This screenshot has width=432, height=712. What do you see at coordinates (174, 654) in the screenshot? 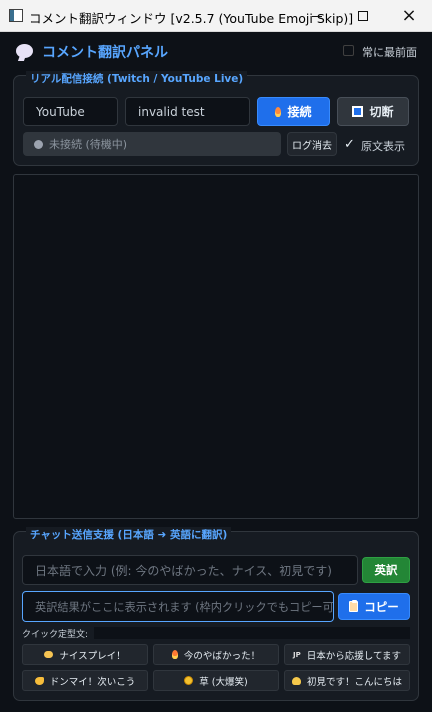
I see `fire-icon` at bounding box center [174, 654].